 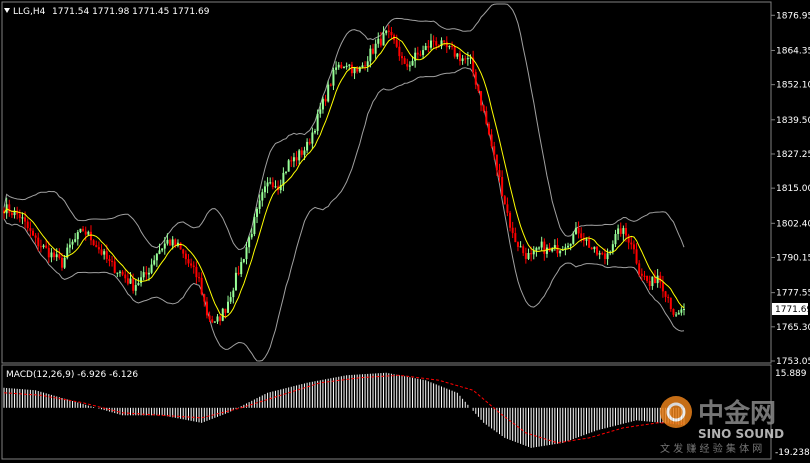 I want to click on price-tick-label: 1777.55, so click(x=793, y=294).